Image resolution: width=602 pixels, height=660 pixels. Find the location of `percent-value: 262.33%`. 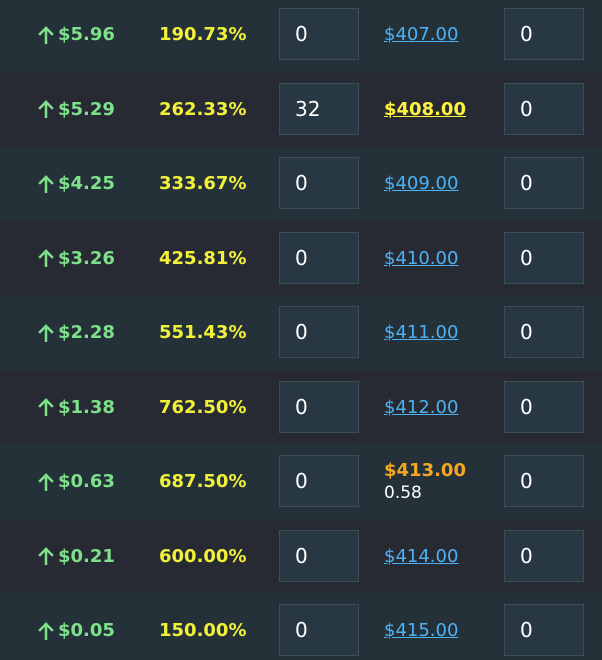

percent-value: 262.33% is located at coordinates (203, 109).